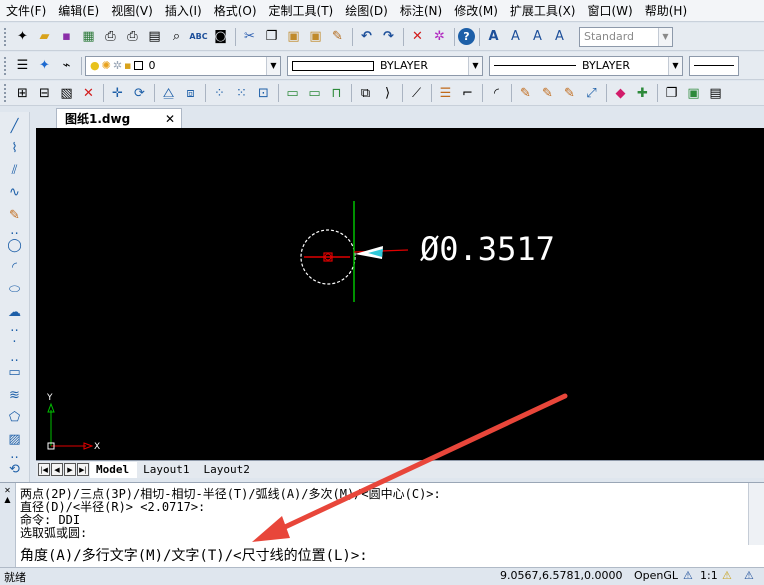 This screenshot has width=764, height=585. Describe the element at coordinates (626, 36) in the screenshot. I see `text-style-select: Standard ▼` at that location.